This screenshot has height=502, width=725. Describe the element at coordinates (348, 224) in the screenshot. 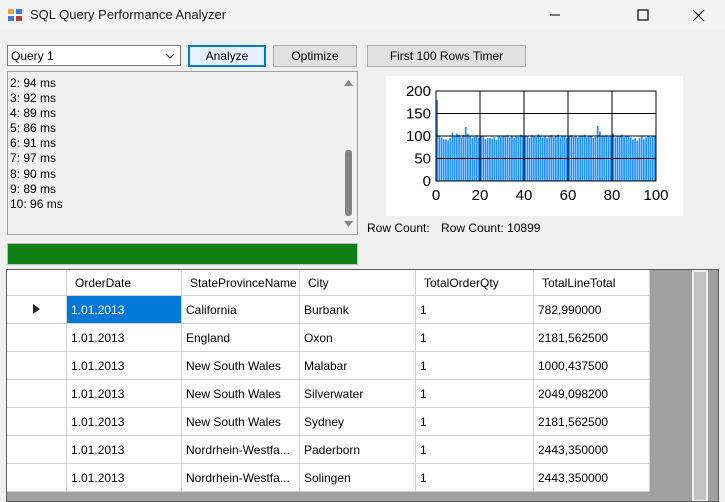

I see `scroll-down-icon` at that location.